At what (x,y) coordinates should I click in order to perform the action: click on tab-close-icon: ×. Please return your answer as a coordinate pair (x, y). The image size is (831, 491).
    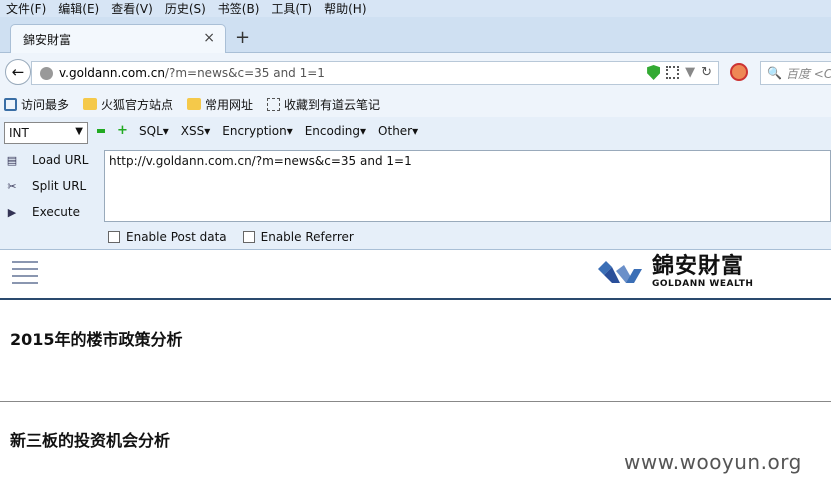
    Looking at the image, I should click on (209, 38).